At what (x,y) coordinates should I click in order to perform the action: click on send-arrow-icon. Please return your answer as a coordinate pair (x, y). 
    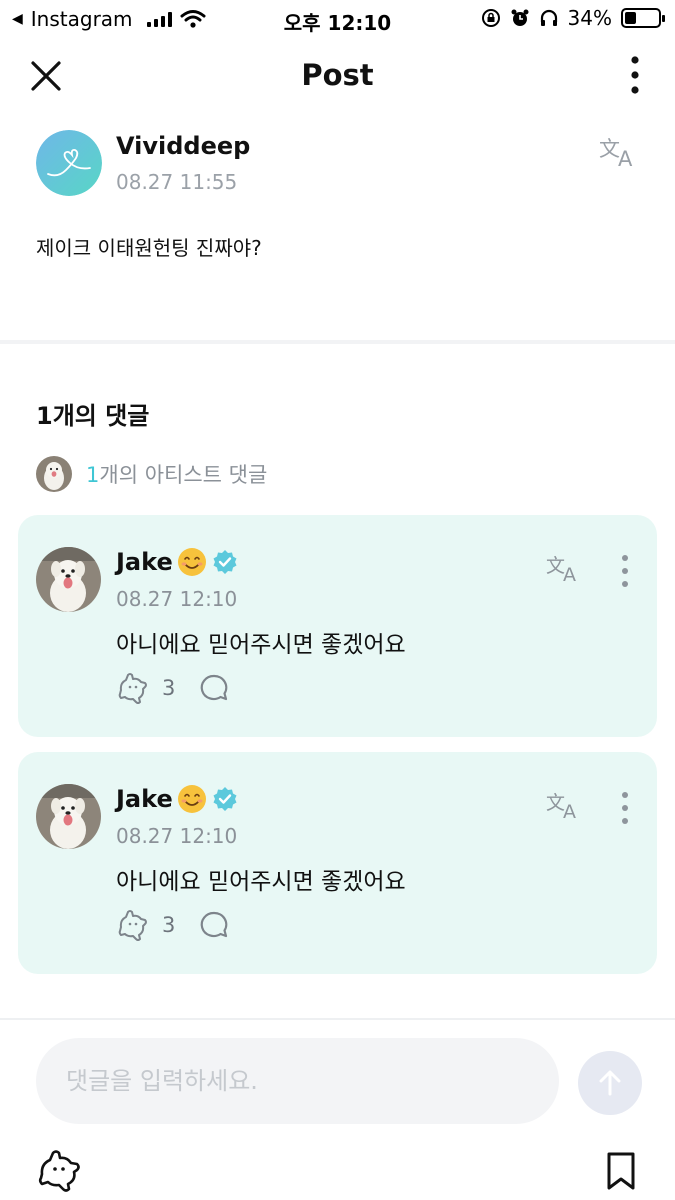
    Looking at the image, I should click on (610, 1083).